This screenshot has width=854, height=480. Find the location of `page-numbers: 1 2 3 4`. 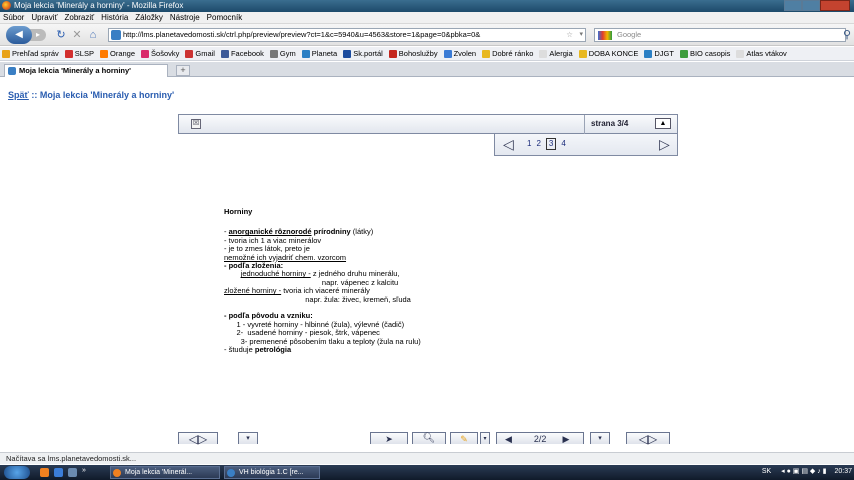

page-numbers: 1 2 3 4 is located at coordinates (549, 144).